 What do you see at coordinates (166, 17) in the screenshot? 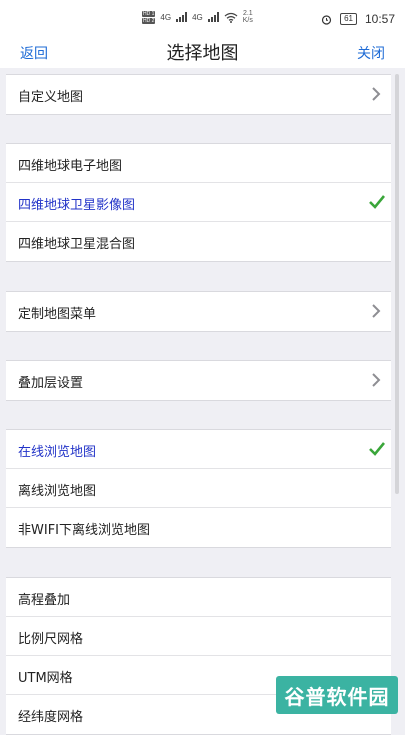
I see `network-type-1: 4G` at bounding box center [166, 17].